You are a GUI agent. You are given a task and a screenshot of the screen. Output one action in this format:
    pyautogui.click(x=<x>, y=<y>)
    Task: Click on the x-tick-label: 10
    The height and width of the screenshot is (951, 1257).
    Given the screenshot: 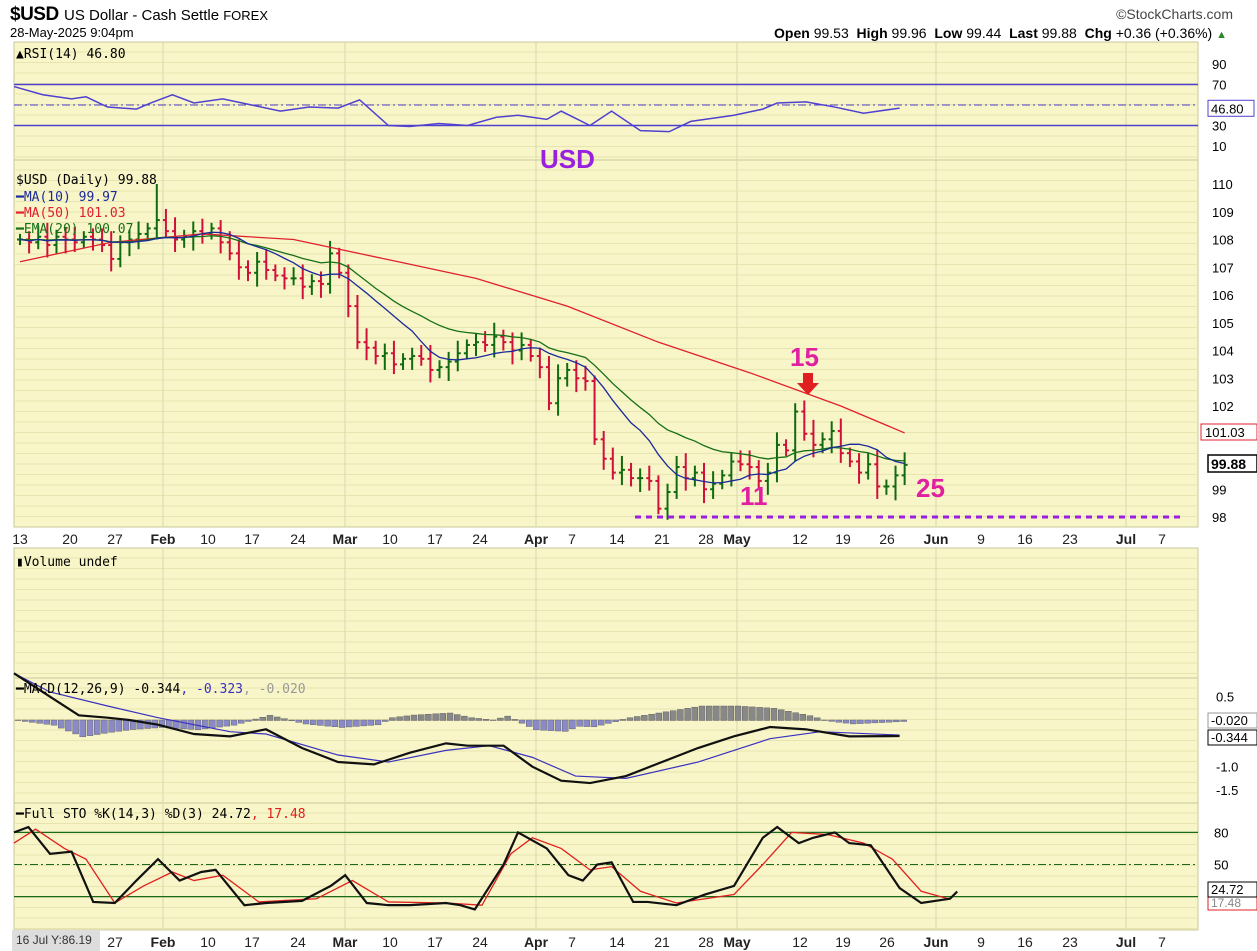 What is the action you would take?
    pyautogui.click(x=208, y=539)
    